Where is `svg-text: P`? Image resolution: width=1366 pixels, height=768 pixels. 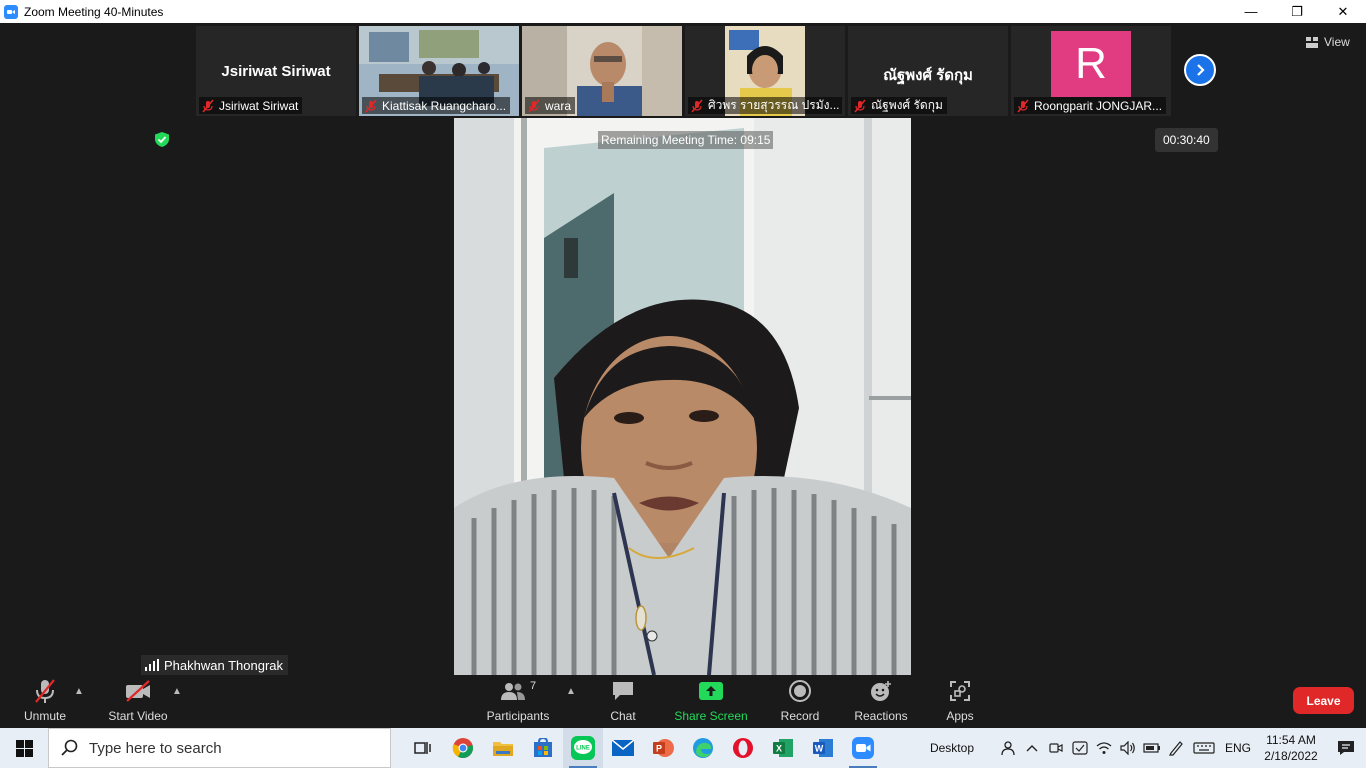 svg-text: P is located at coordinates (659, 749).